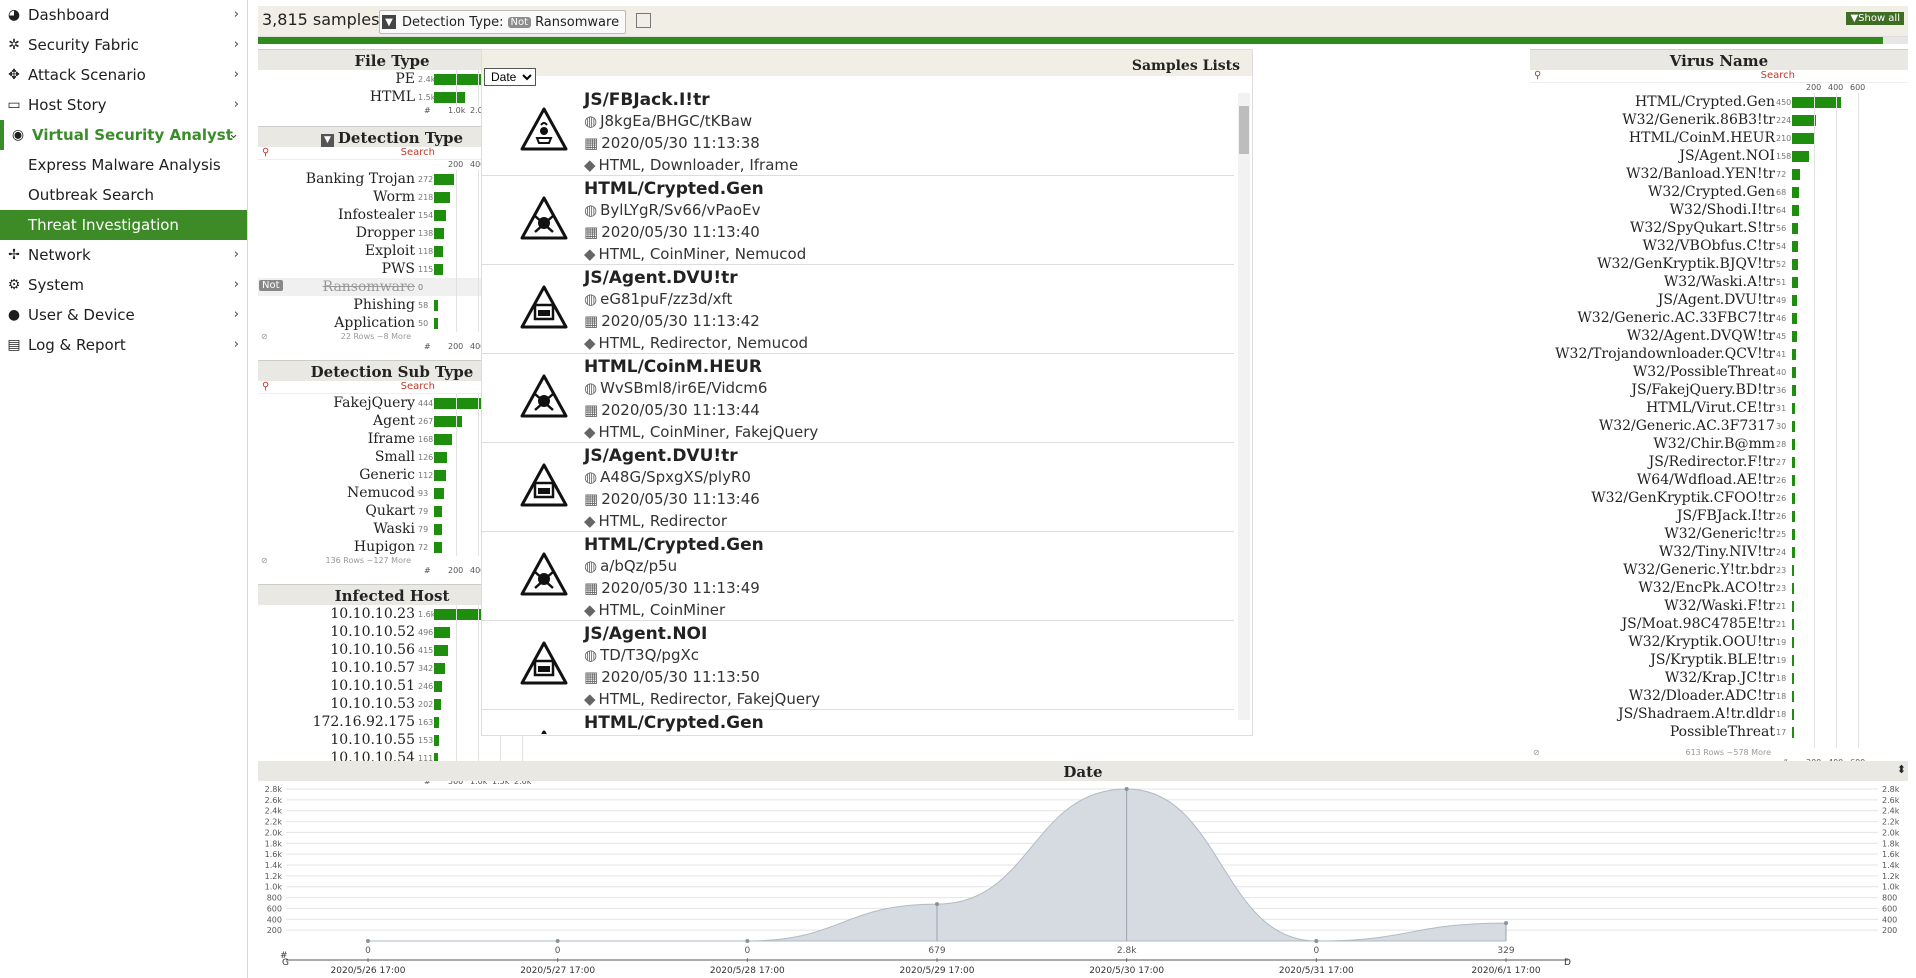  Describe the element at coordinates (1719, 246) in the screenshot. I see `list-item: W32/VBObfus.C!tr 54` at that location.